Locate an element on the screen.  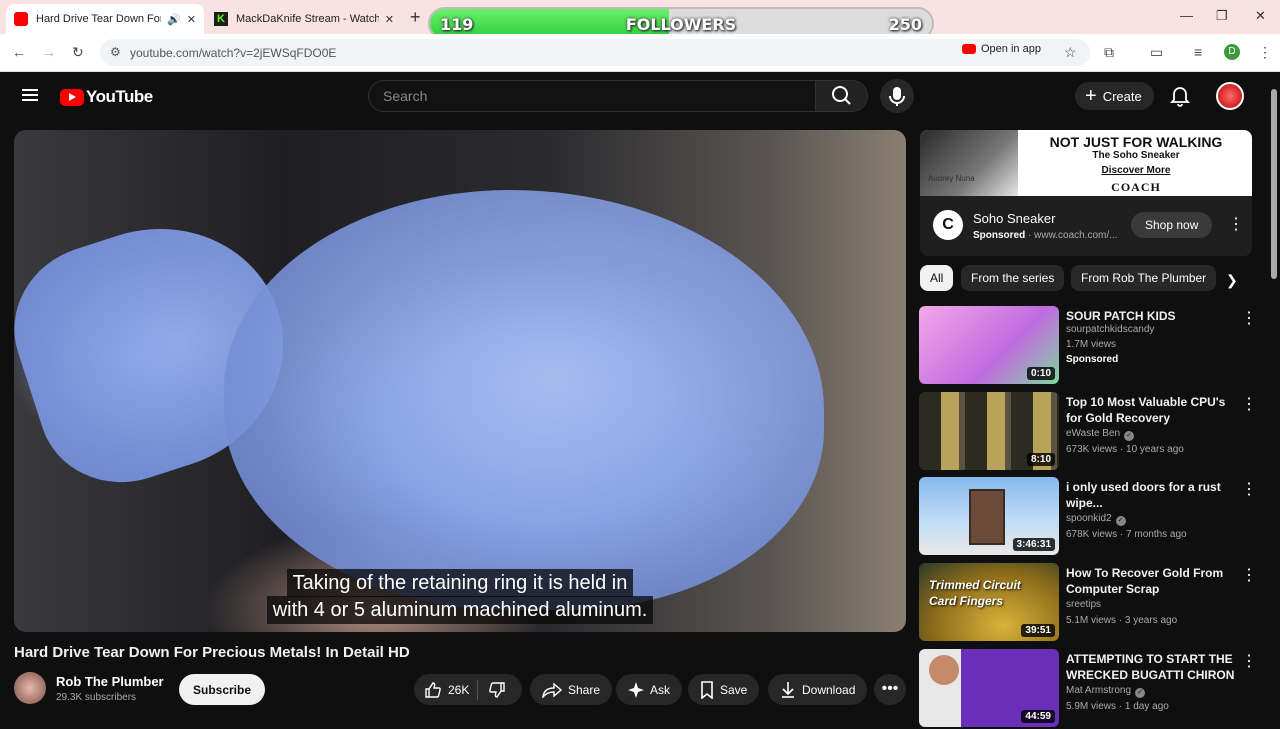
shop-now-button: Shop now is located at coordinates (1172, 225).